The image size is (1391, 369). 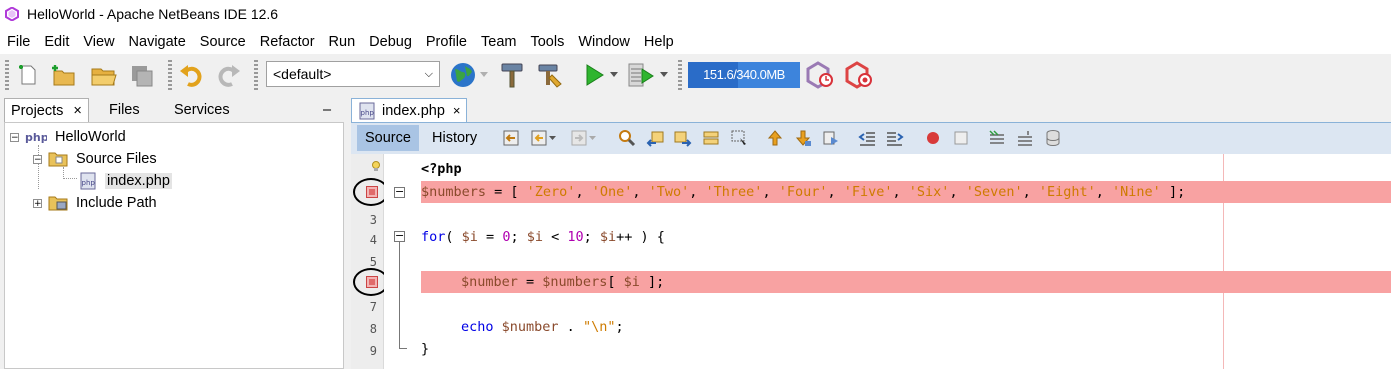 What do you see at coordinates (104, 75) in the screenshot?
I see `open-project-icon` at bounding box center [104, 75].